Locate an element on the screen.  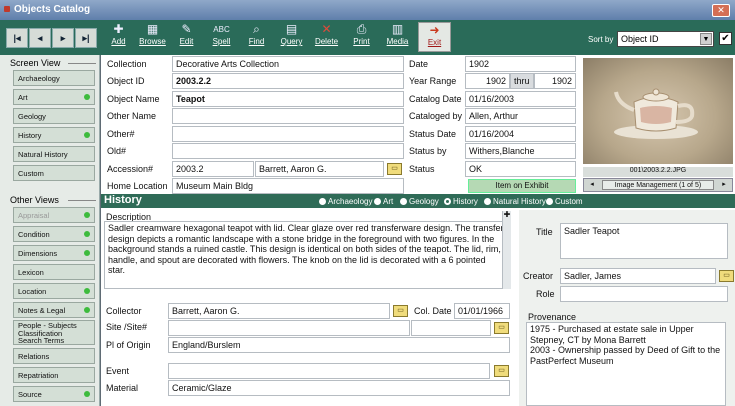
object-name-label: Object Name is located at coordinates (133, 99).